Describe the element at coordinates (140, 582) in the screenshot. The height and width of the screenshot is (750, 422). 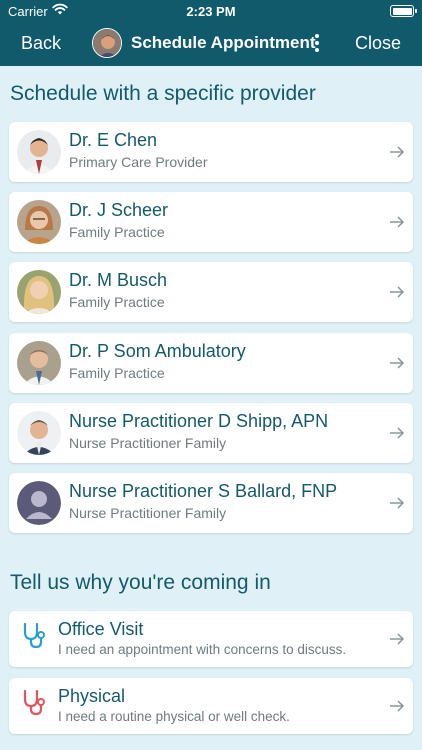
I see `reasons-section-title: Tell us why you're coming in` at that location.